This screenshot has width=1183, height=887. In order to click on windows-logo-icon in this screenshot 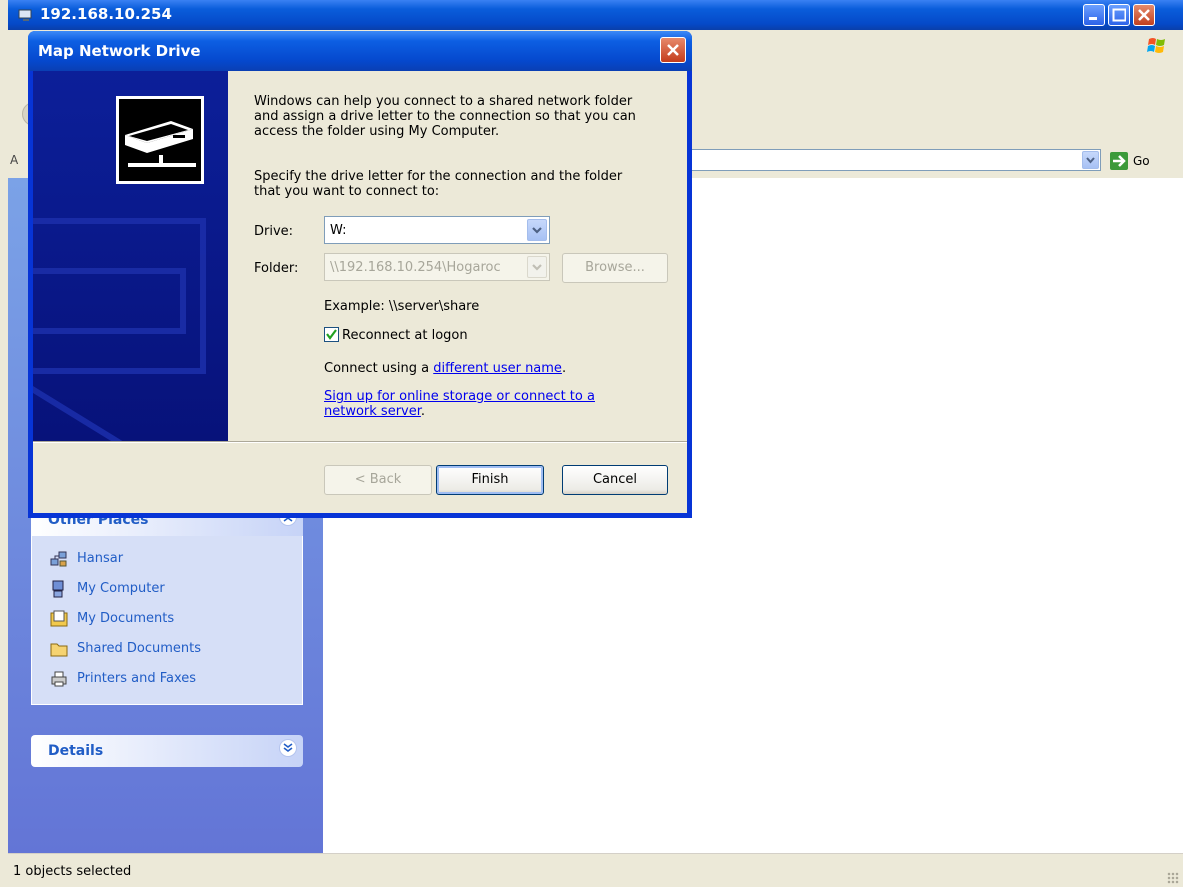, I will do `click(1156, 45)`.